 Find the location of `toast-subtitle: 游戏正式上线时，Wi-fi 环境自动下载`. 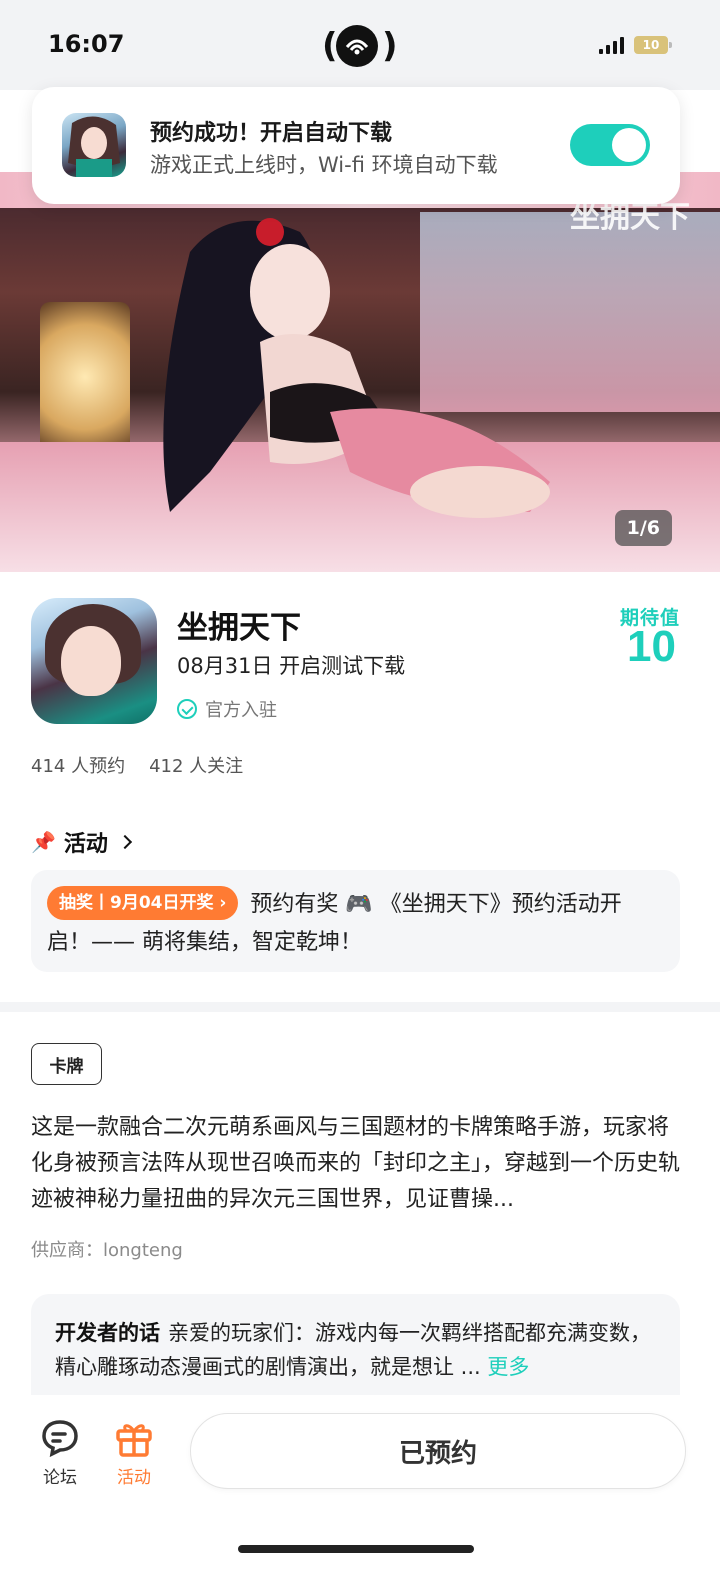

toast-subtitle: 游戏正式上线时，Wi-fi 环境自动下载 is located at coordinates (324, 165).